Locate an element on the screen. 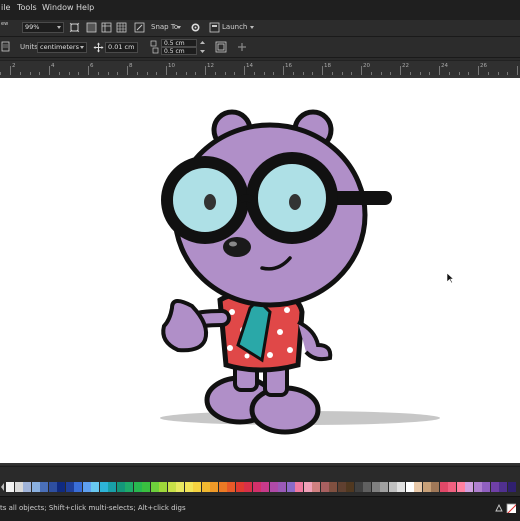 The height and width of the screenshot is (521, 520). menu-tools: Tools is located at coordinates (27, 7).